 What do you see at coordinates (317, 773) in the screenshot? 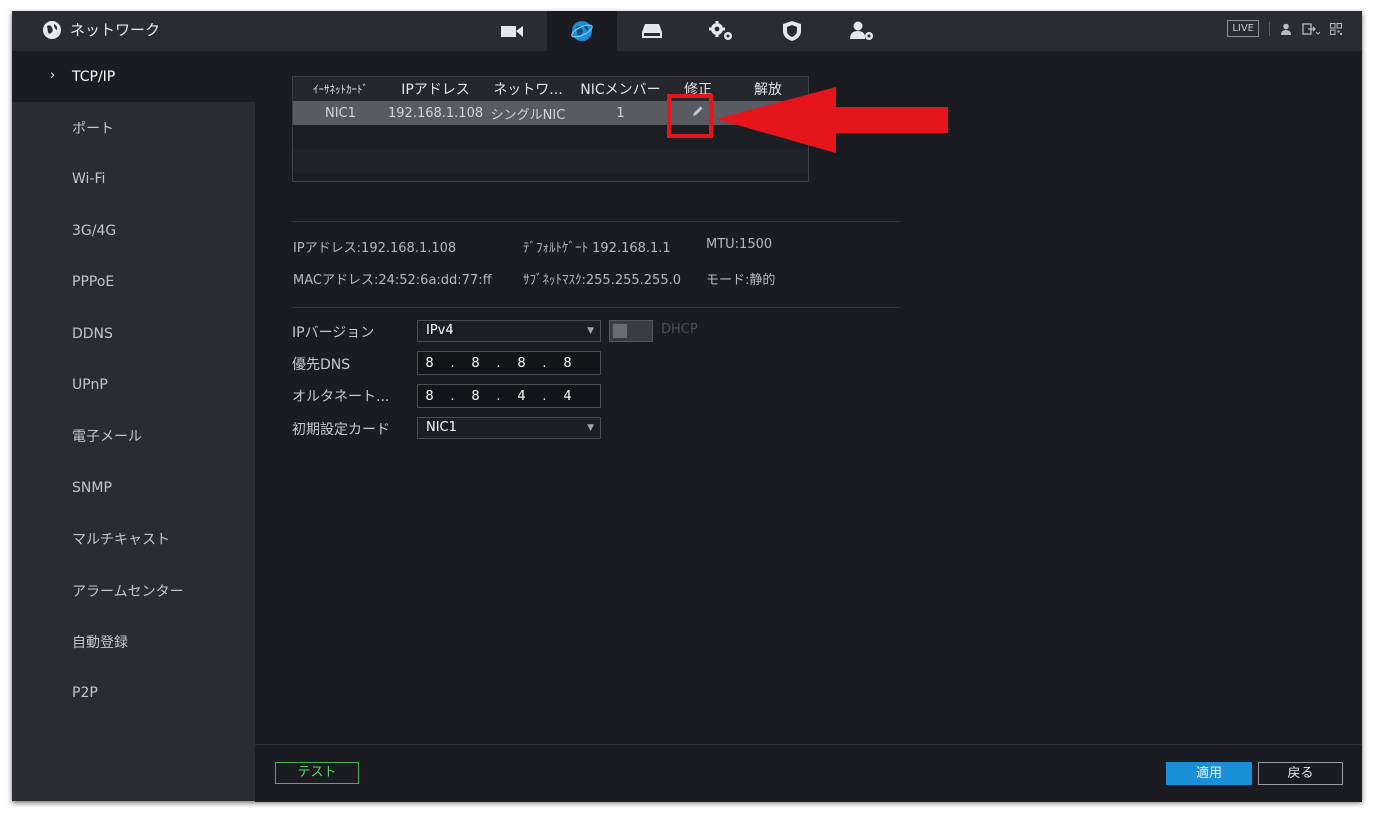
I see `test-button: テスト` at bounding box center [317, 773].